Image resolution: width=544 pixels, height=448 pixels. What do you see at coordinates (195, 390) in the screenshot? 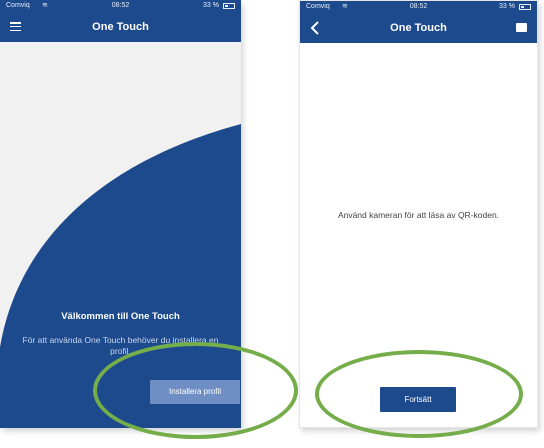
I see `highlight-ellipse-install` at bounding box center [195, 390].